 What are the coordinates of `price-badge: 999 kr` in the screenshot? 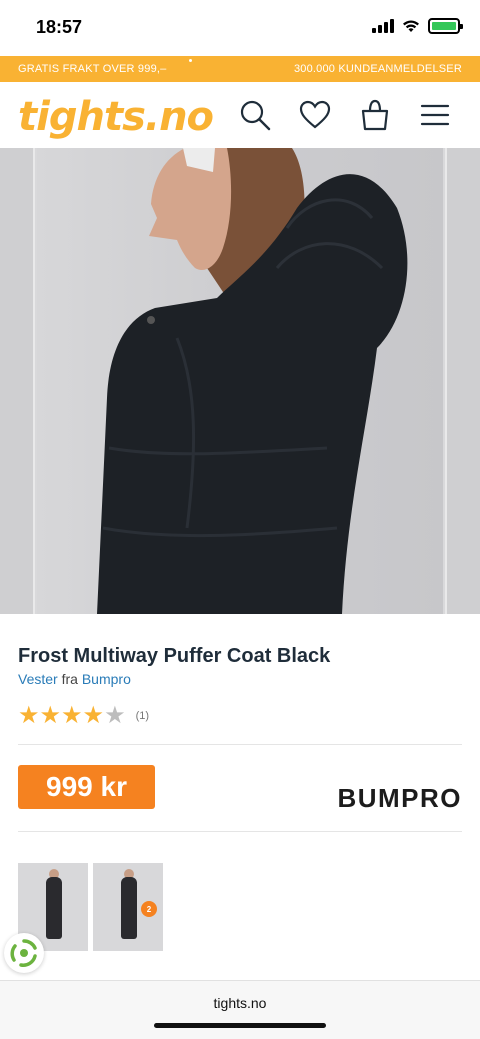 It's located at (86, 787).